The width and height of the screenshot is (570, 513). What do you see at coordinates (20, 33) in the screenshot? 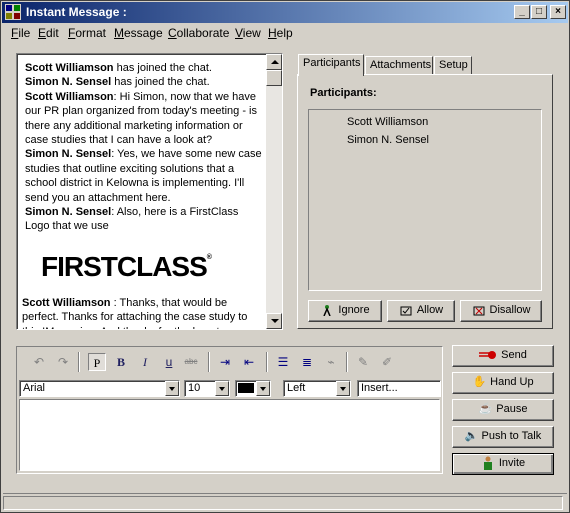
I see `menu-file: File` at bounding box center [20, 33].